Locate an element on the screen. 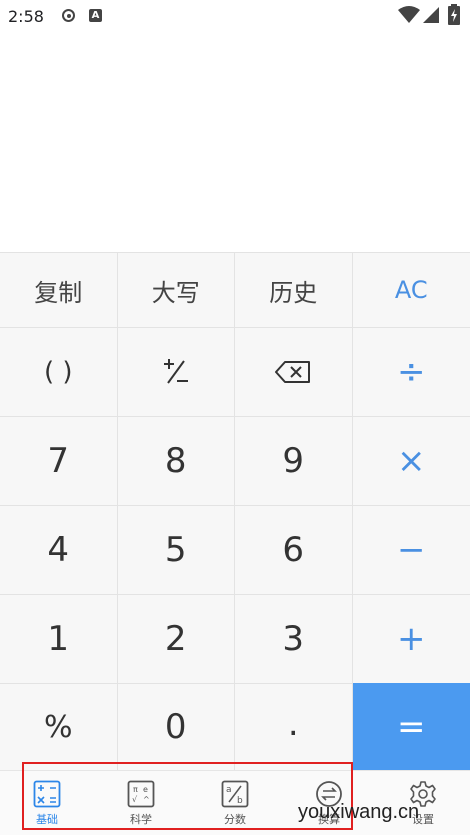  digit-5-button: 5 is located at coordinates (176, 549).